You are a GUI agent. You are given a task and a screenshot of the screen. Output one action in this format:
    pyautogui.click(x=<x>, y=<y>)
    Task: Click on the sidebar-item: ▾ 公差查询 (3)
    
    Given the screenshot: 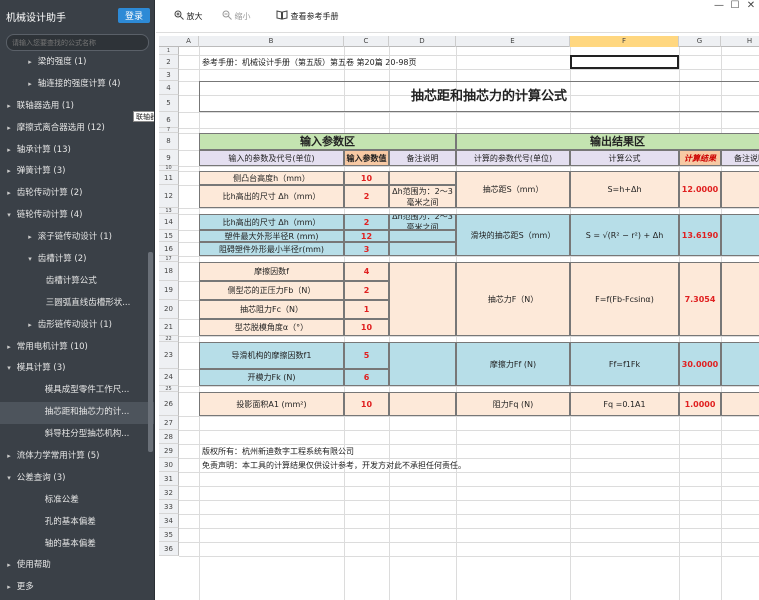 What is the action you would take?
    pyautogui.click(x=77, y=479)
    